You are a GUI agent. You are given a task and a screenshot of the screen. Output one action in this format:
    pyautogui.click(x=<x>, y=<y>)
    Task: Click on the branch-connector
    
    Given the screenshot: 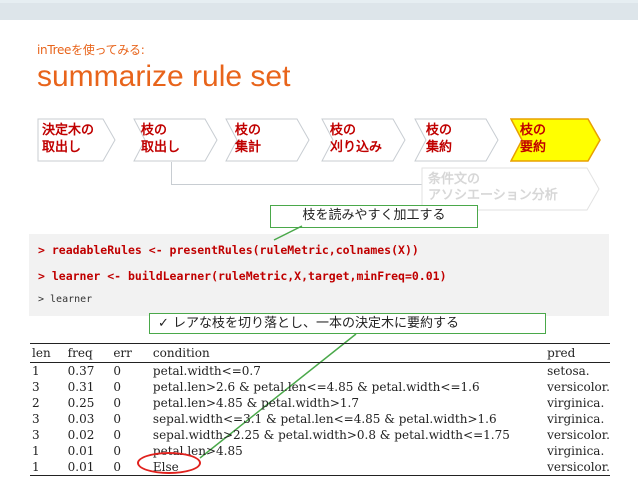 What is the action you would take?
    pyautogui.click(x=296, y=173)
    